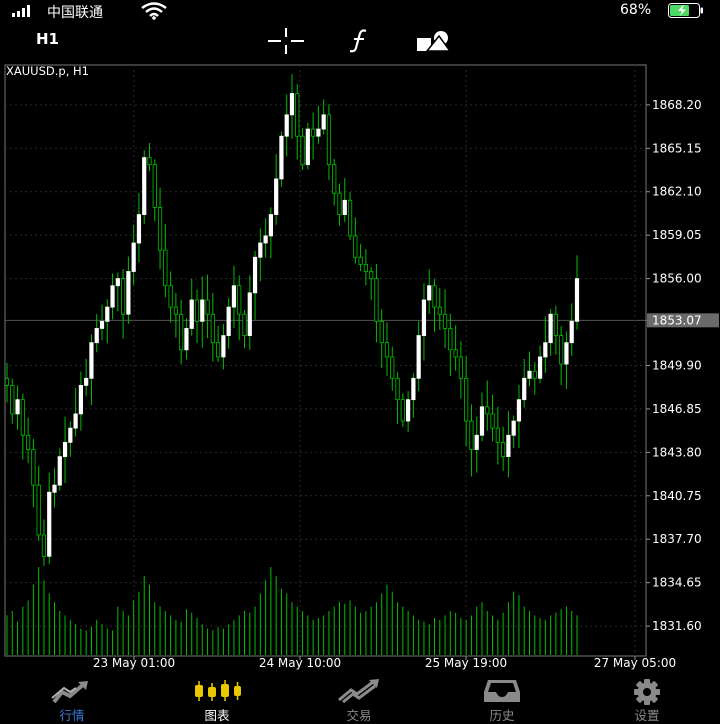  I want to click on x-tick-label: 25 May 19:00, so click(466, 663).